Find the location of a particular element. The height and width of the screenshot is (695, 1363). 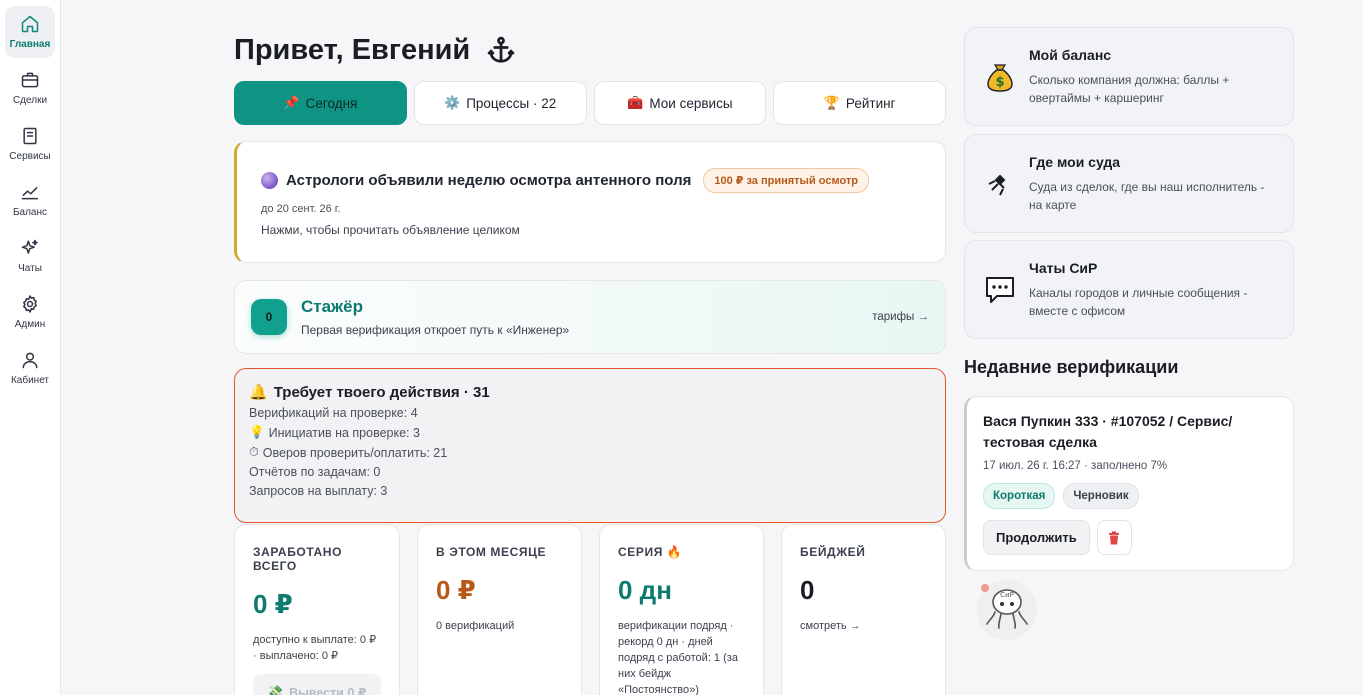

sidebar-item-balance: Баланс is located at coordinates (30, 200).